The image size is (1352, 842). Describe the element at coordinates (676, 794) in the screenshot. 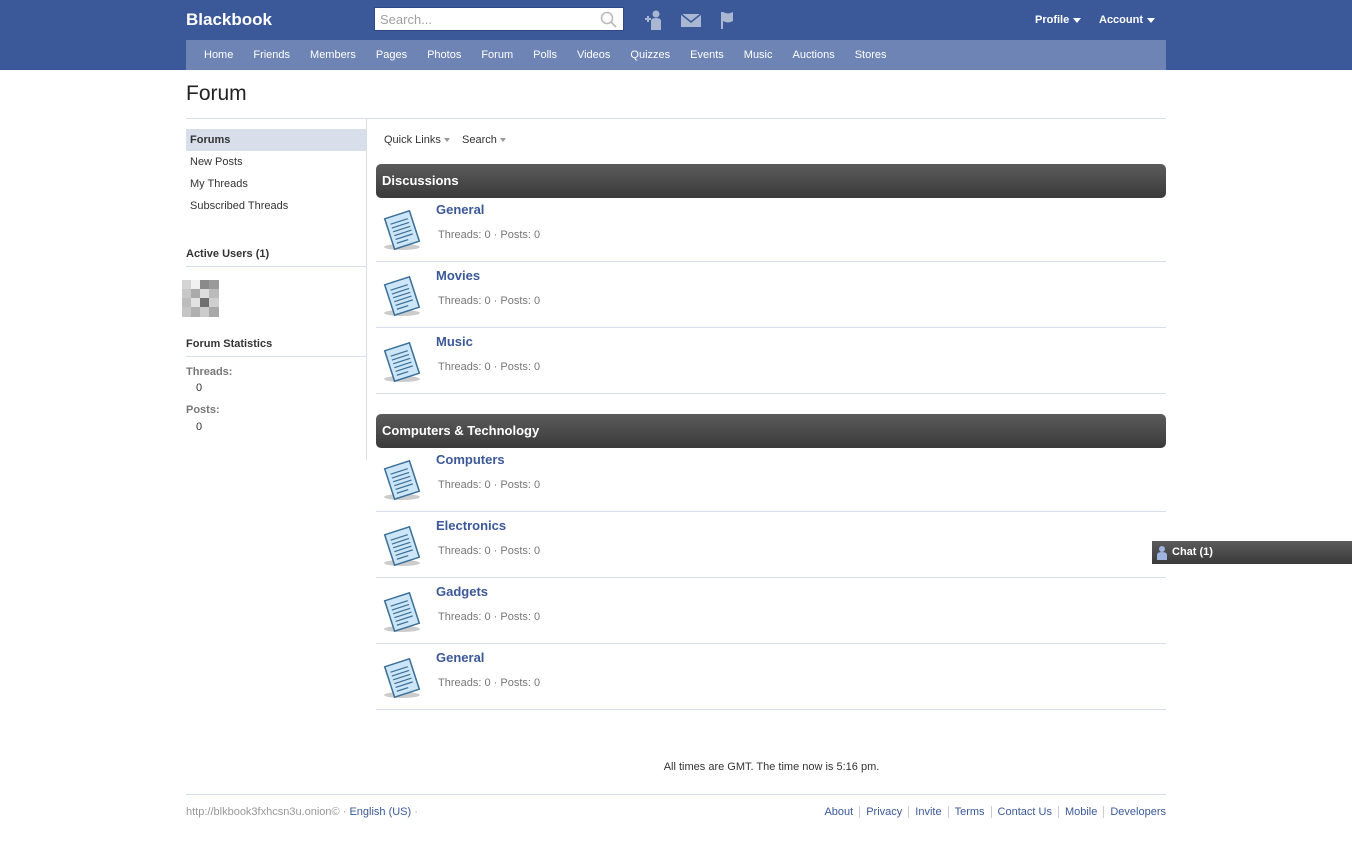

I see `footer-divider` at that location.